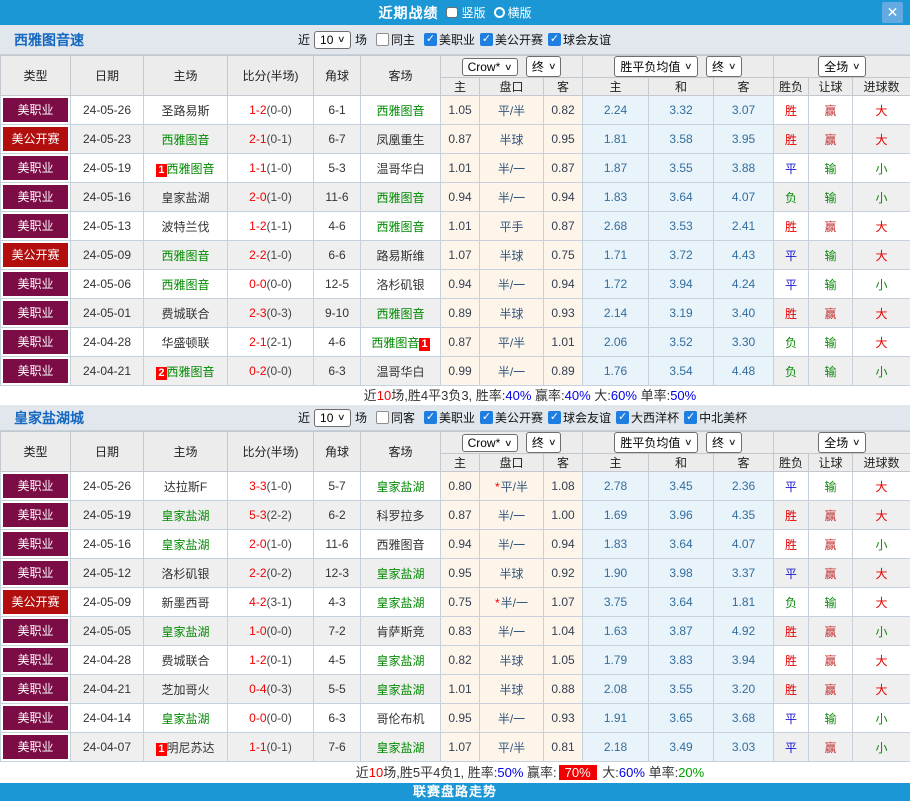  I want to click on match-score: 0-2(0-0), so click(271, 371).